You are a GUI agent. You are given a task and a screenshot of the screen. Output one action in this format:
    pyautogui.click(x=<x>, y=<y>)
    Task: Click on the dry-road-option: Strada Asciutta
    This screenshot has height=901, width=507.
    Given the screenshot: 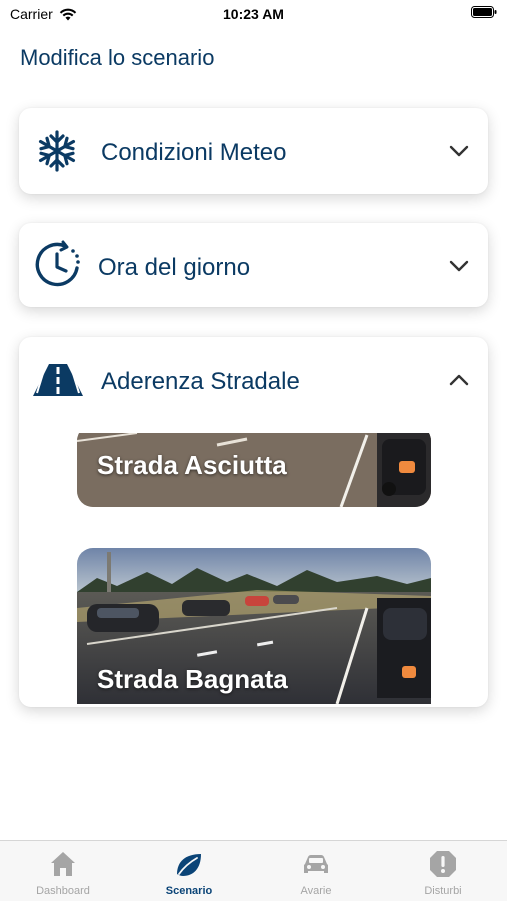 What is the action you would take?
    pyautogui.click(x=254, y=470)
    